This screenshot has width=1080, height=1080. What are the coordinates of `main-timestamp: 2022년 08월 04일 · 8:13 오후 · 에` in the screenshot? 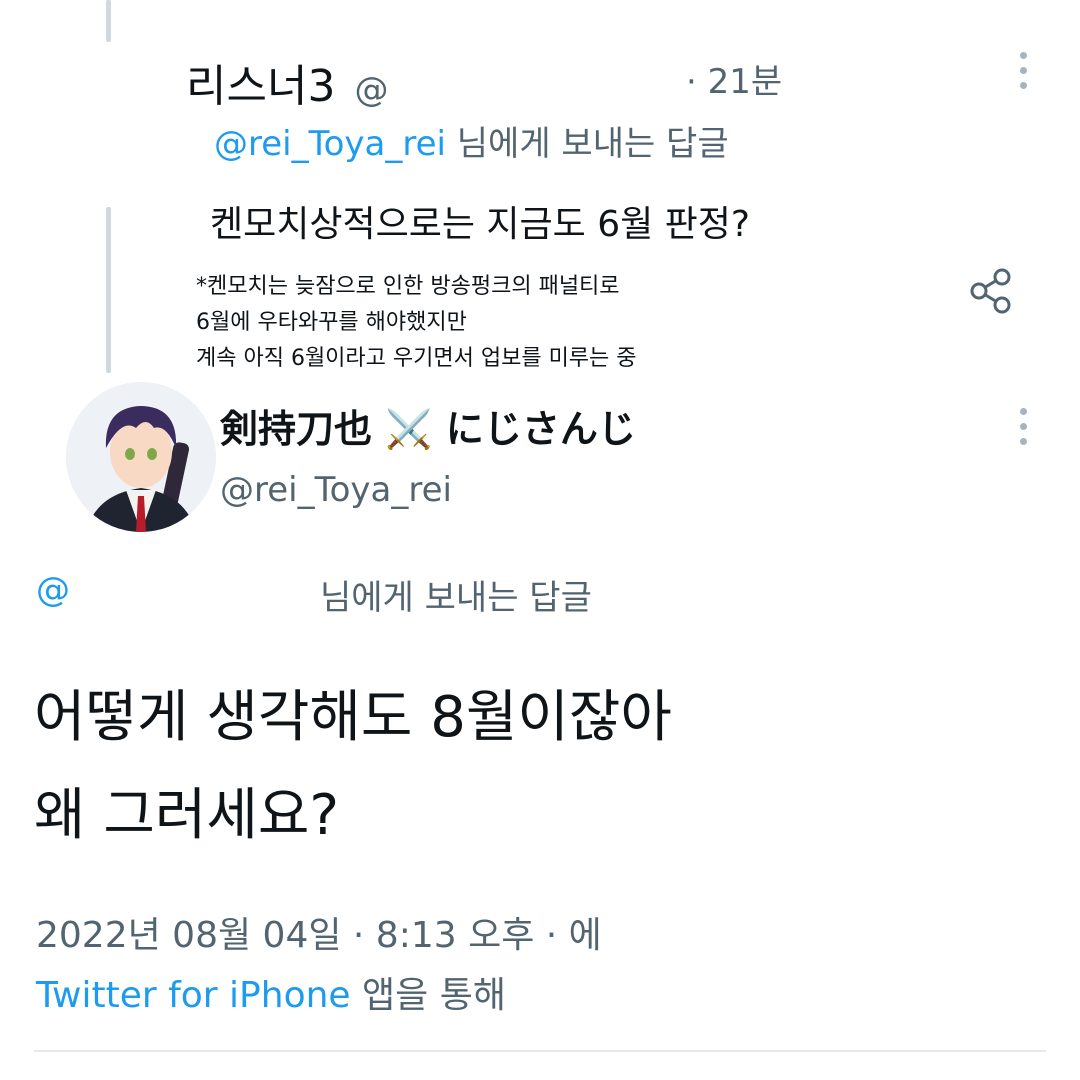 It's located at (319, 932).